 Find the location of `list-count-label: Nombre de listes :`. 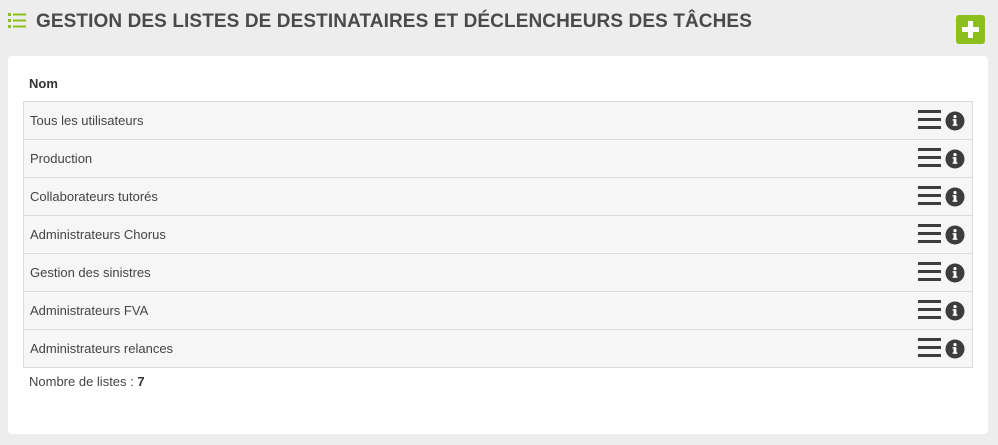

list-count-label: Nombre de listes : is located at coordinates (83, 381).